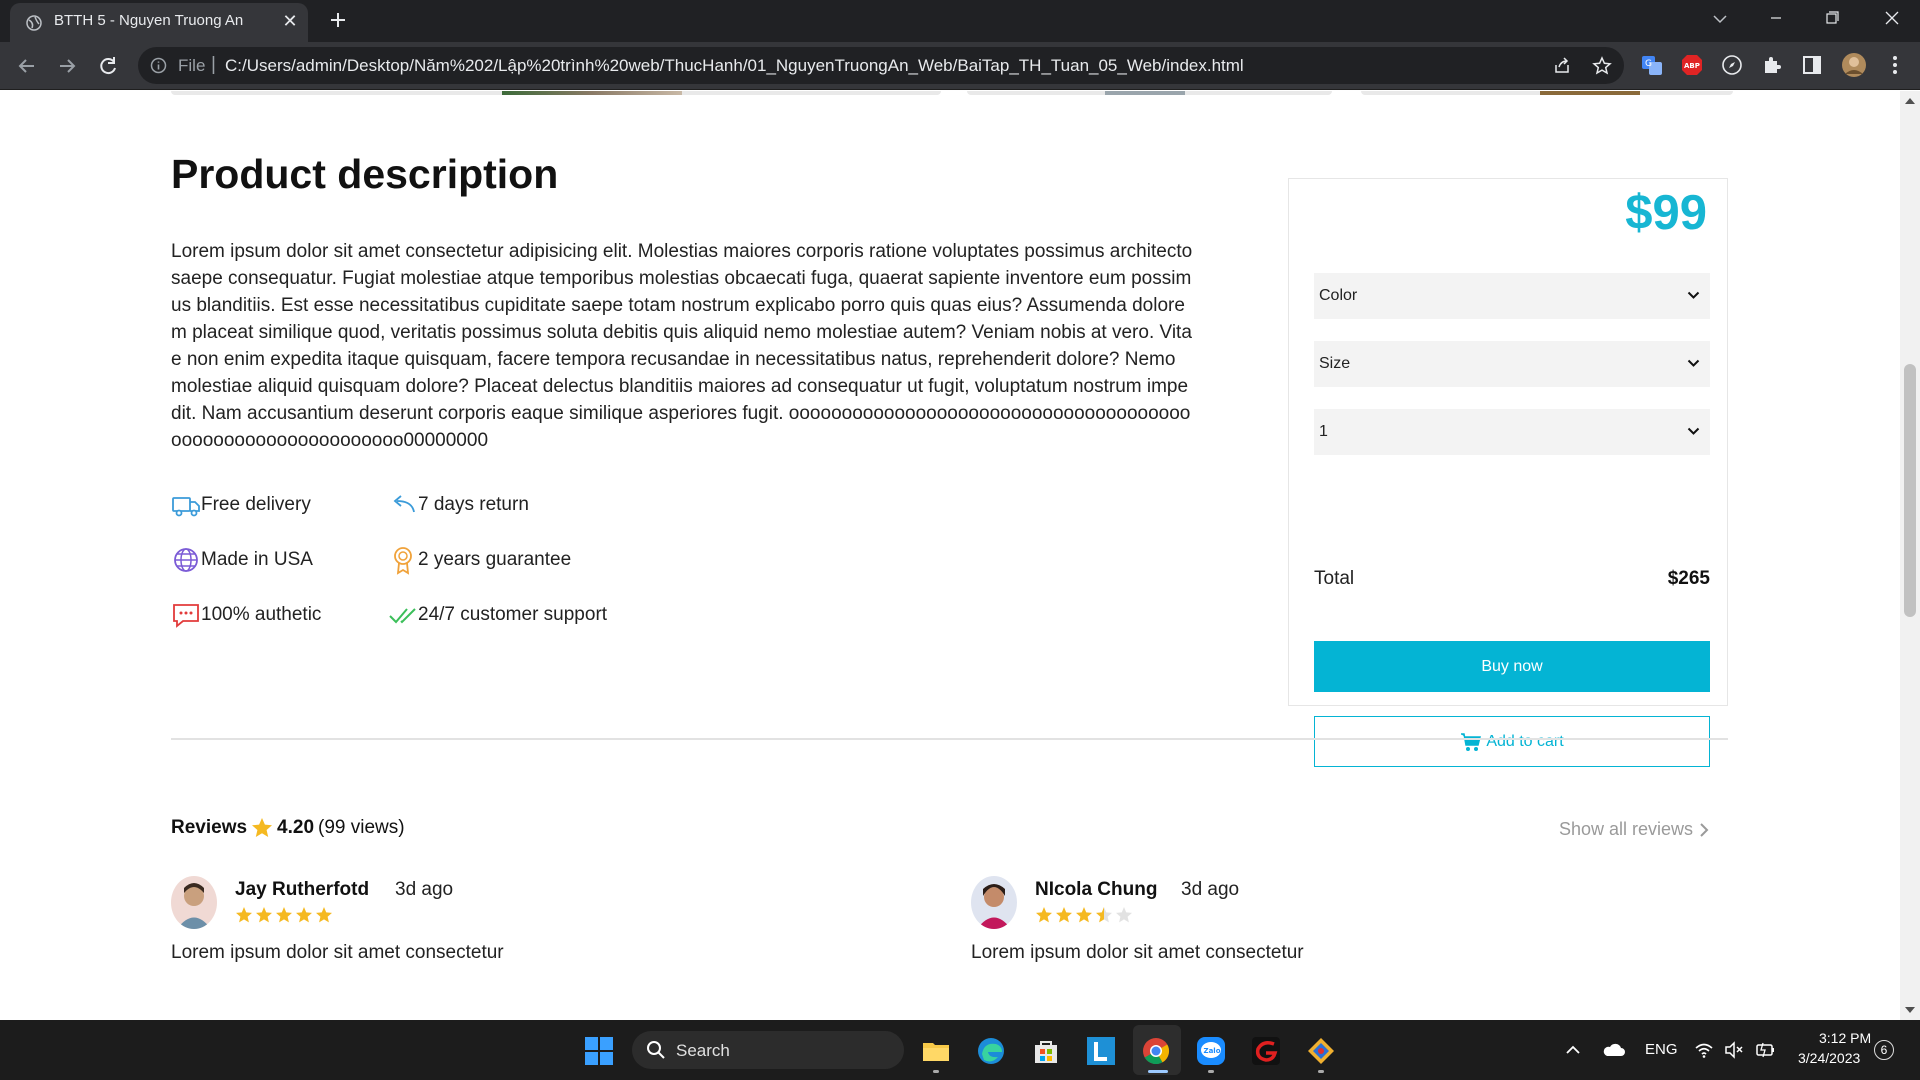 This screenshot has height=1080, width=1920. What do you see at coordinates (1854, 65) in the screenshot?
I see `profile-avatar-icon` at bounding box center [1854, 65].